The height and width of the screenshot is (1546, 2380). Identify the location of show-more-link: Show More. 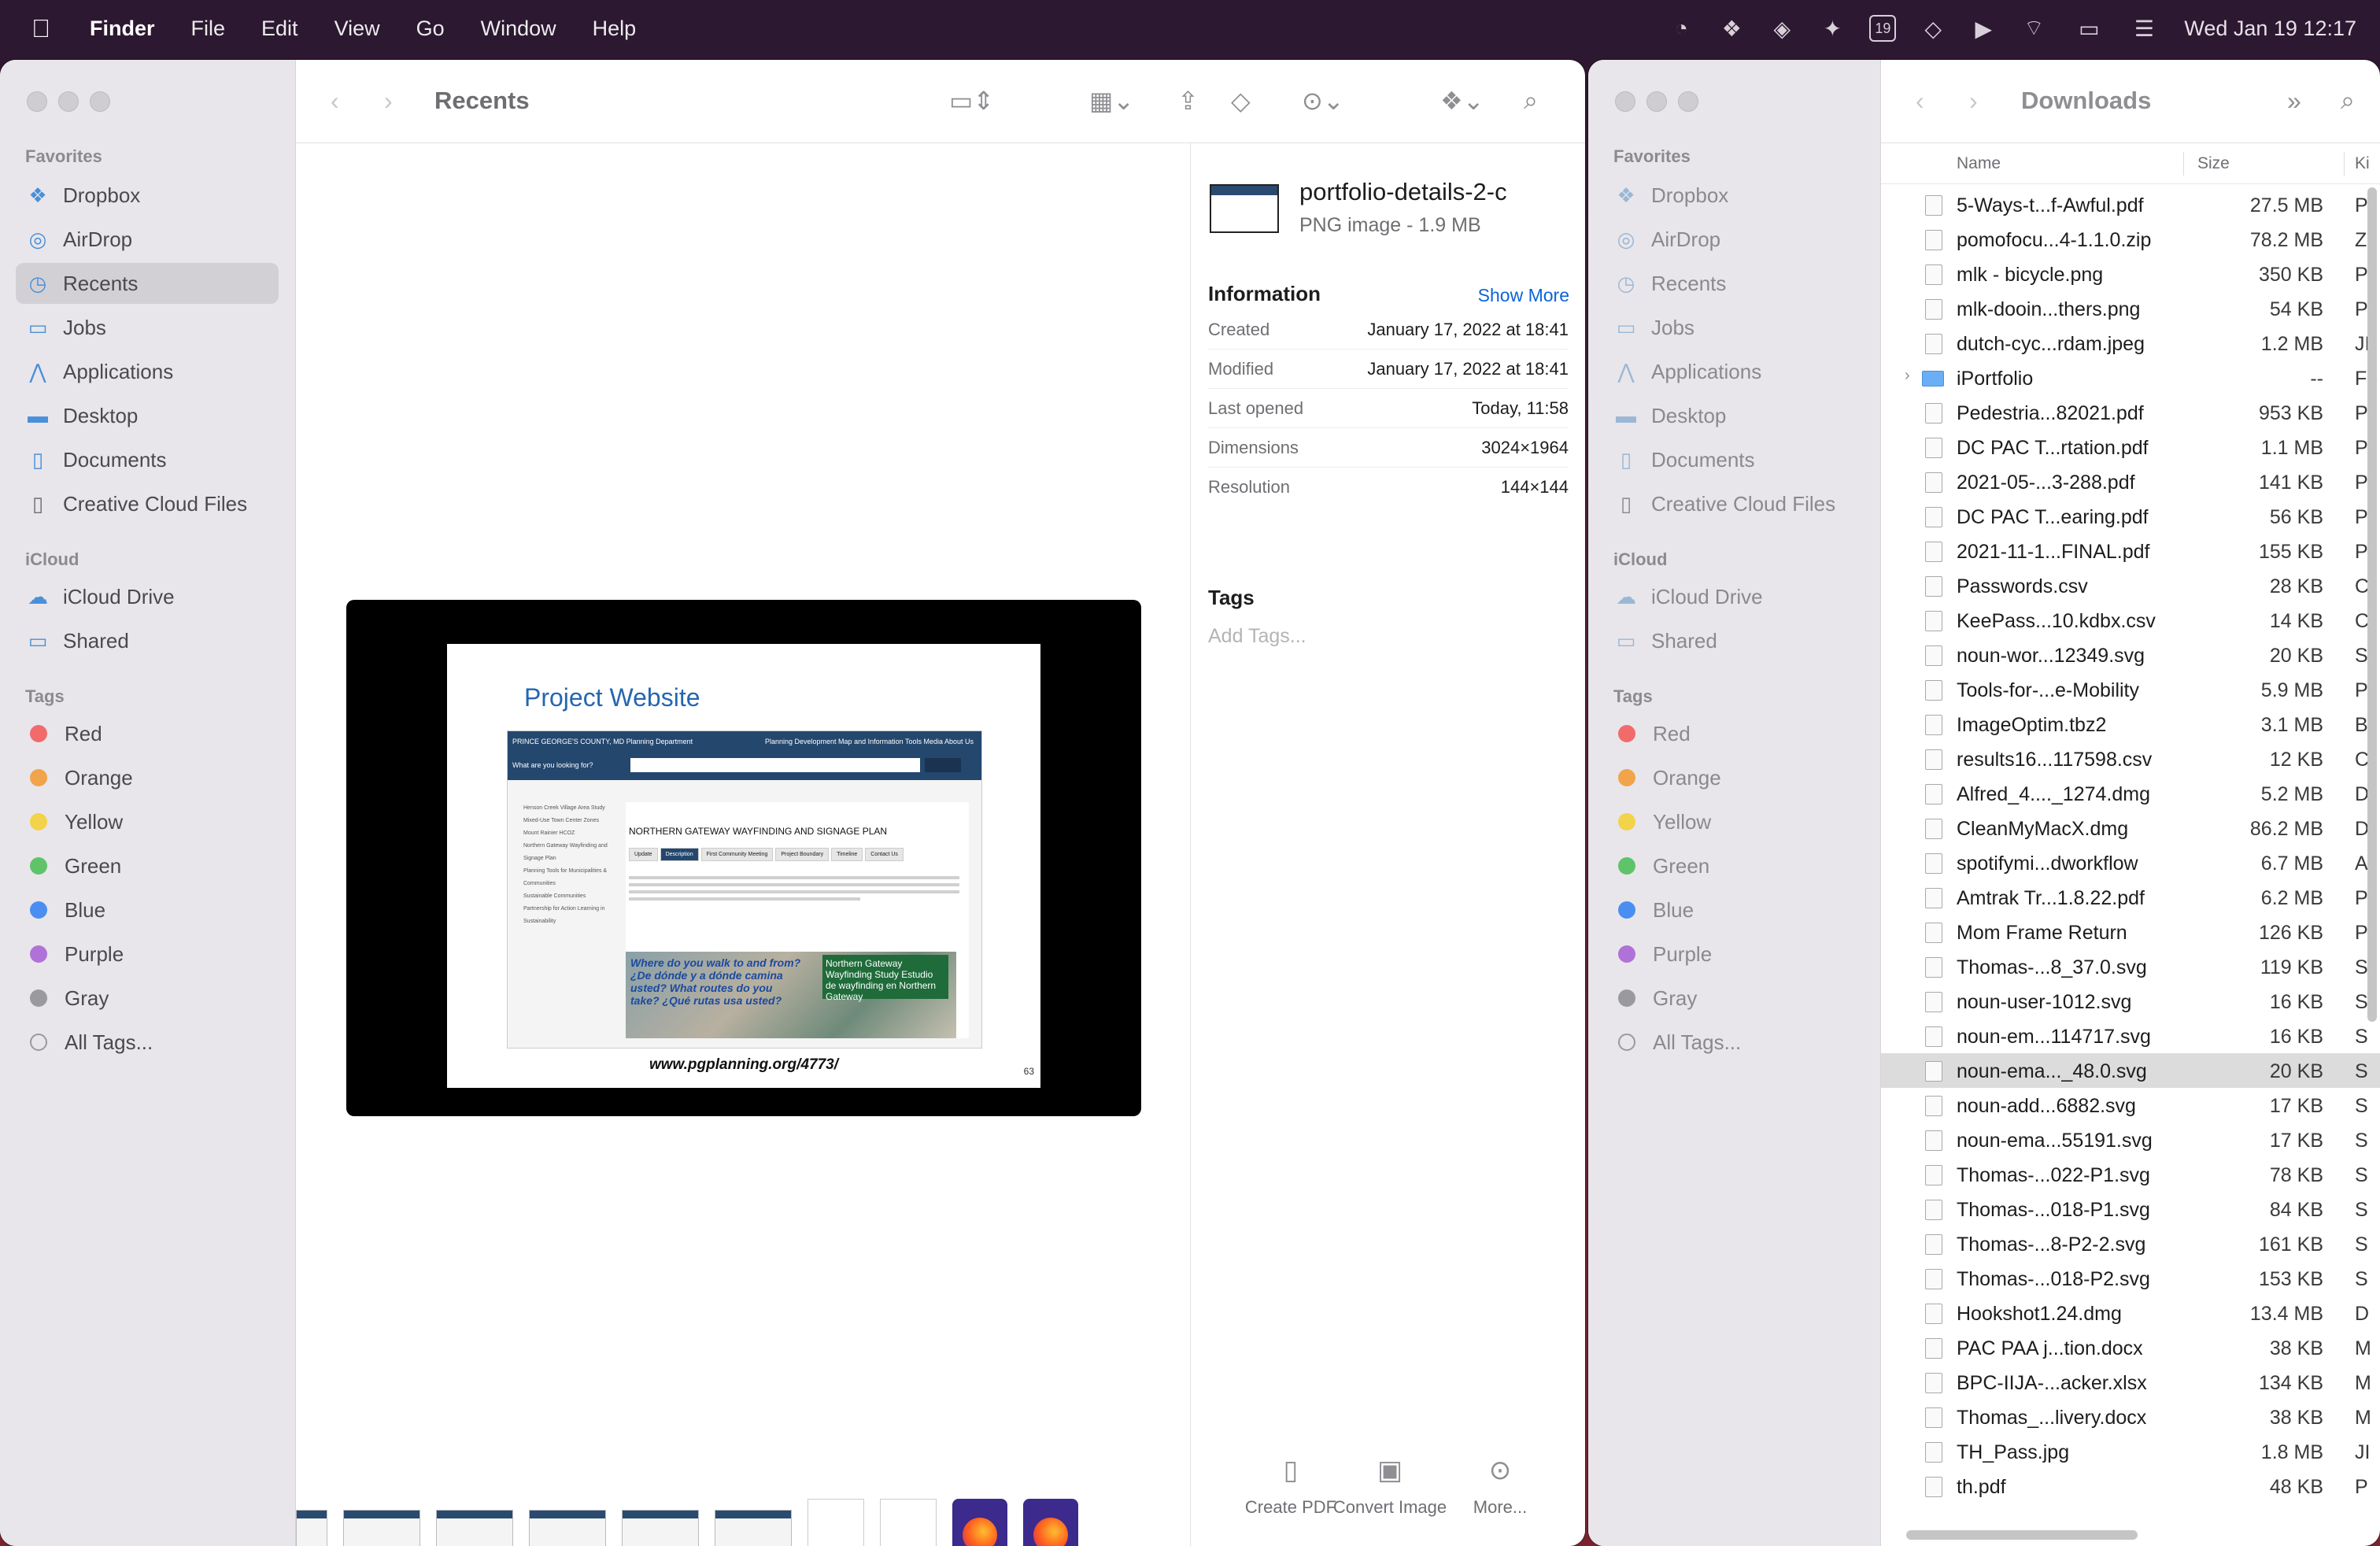
(1523, 296).